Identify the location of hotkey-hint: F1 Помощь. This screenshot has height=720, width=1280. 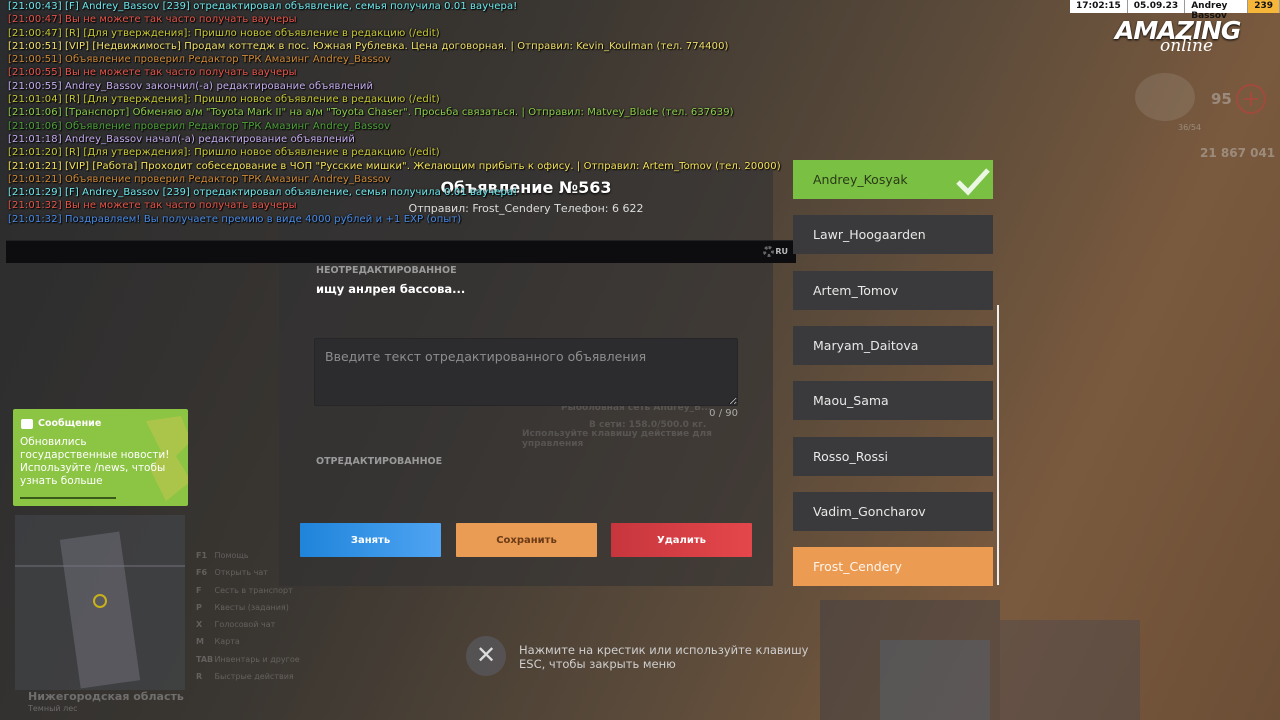
(248, 559).